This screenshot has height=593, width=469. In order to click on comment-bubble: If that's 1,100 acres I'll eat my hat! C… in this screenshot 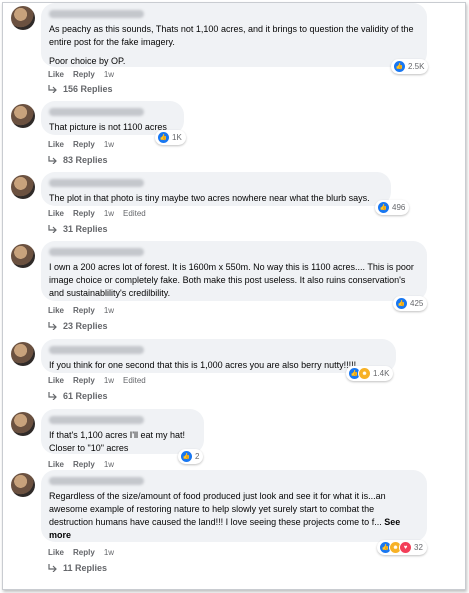, I will do `click(122, 431)`.